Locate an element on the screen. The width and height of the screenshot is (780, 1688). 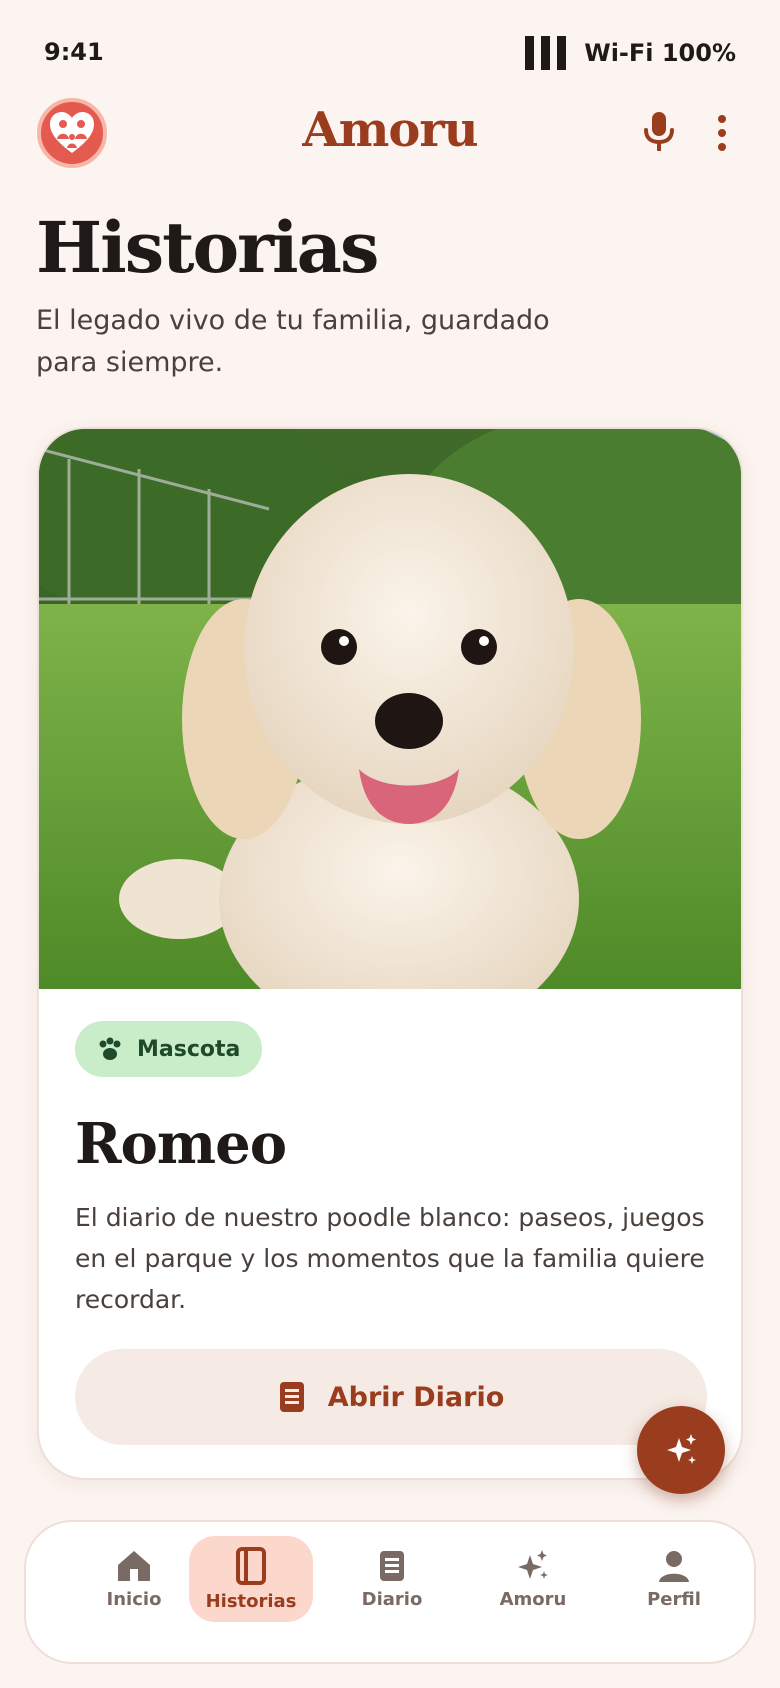
signal-icon is located at coordinates (546, 53).